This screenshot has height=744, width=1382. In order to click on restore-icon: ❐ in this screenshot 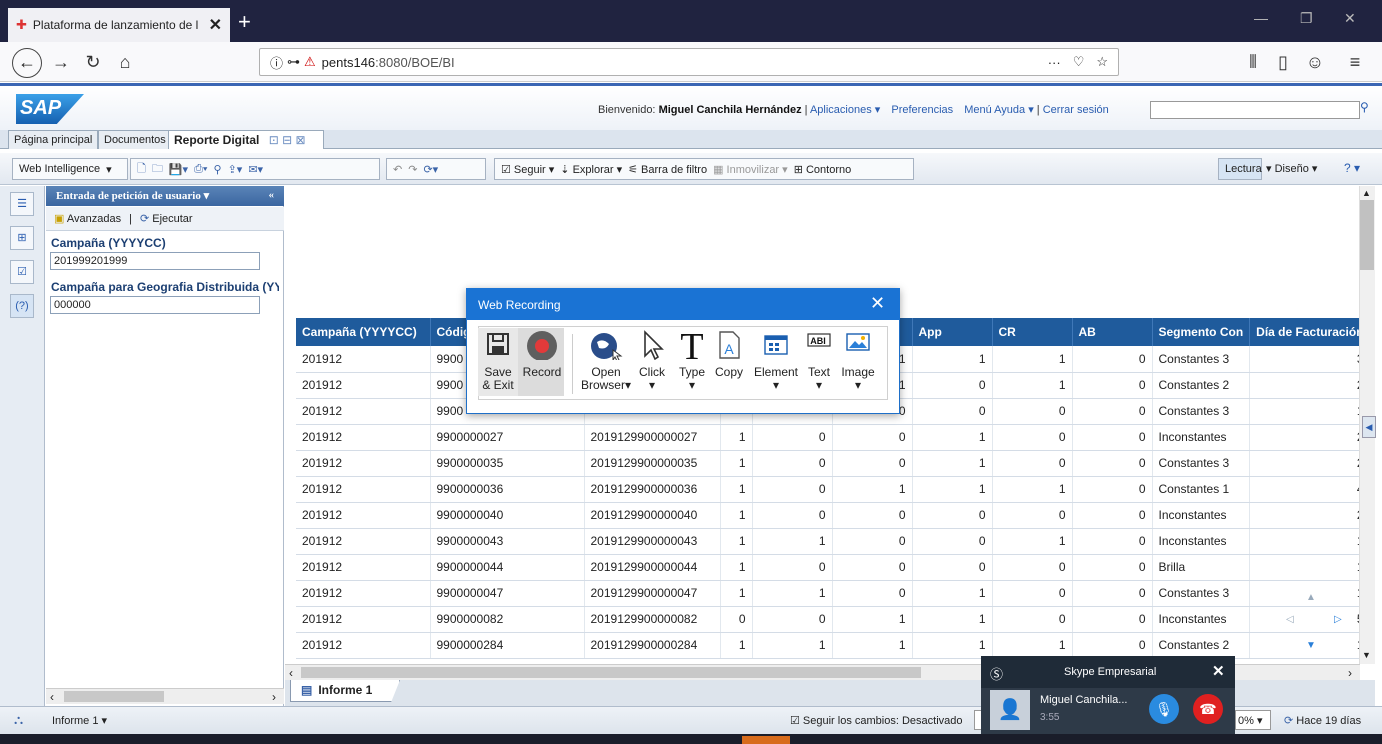, I will do `click(1306, 18)`.